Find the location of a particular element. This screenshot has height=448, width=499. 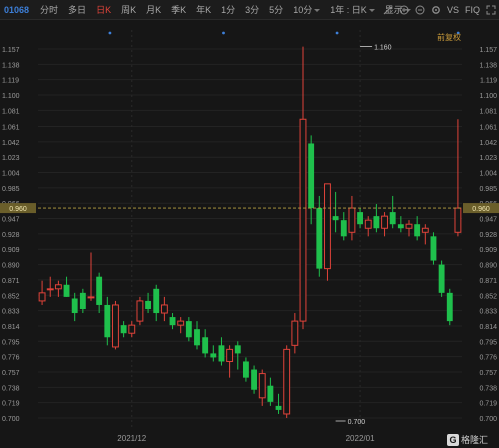

tab-1min: 1分 is located at coordinates (228, 10).